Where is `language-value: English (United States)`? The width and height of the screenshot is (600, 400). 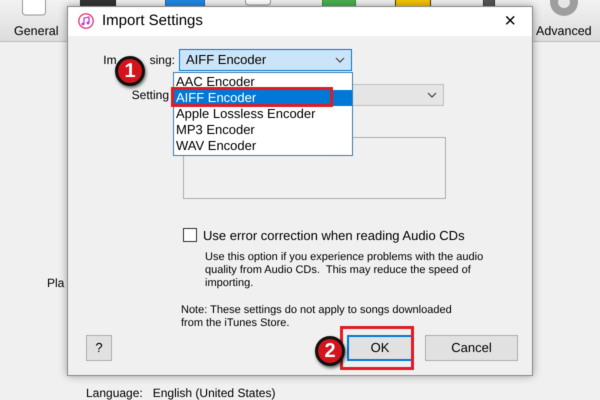 language-value: English (United States) is located at coordinates (214, 392).